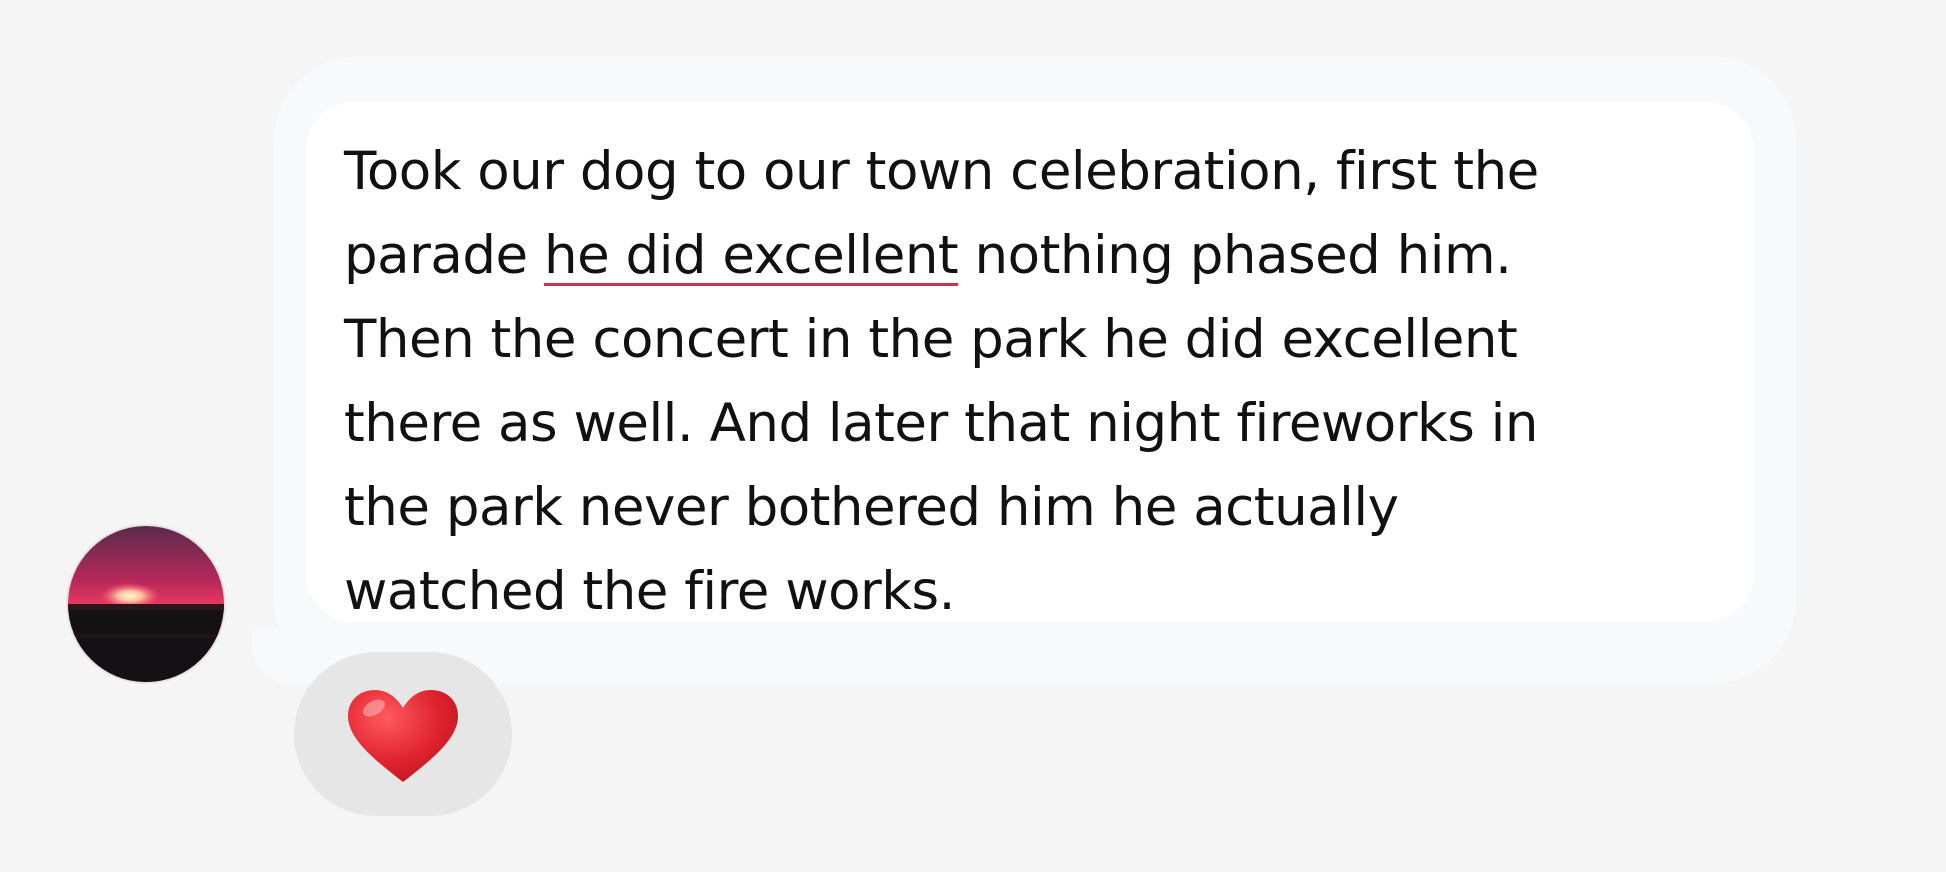  I want to click on message-line-2-start: parade, so click(444, 255).